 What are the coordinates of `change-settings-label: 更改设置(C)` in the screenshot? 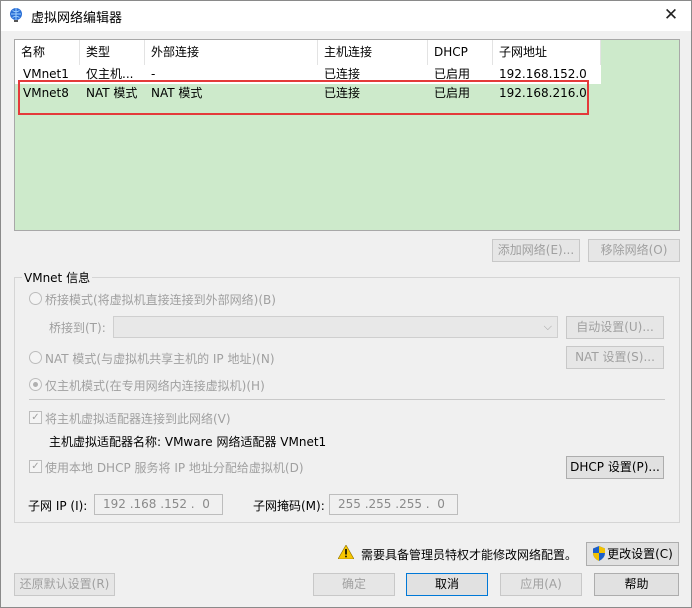 It's located at (640, 553).